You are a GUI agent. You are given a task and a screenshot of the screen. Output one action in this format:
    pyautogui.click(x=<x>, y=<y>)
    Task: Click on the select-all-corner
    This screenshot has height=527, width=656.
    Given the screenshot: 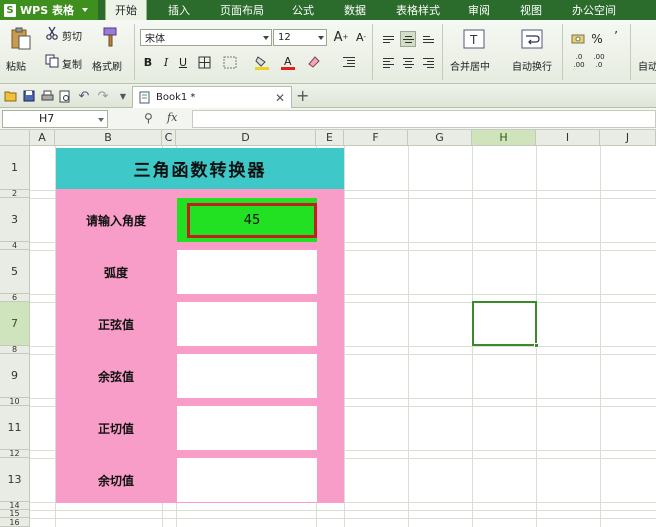 What is the action you would take?
    pyautogui.click(x=15, y=138)
    